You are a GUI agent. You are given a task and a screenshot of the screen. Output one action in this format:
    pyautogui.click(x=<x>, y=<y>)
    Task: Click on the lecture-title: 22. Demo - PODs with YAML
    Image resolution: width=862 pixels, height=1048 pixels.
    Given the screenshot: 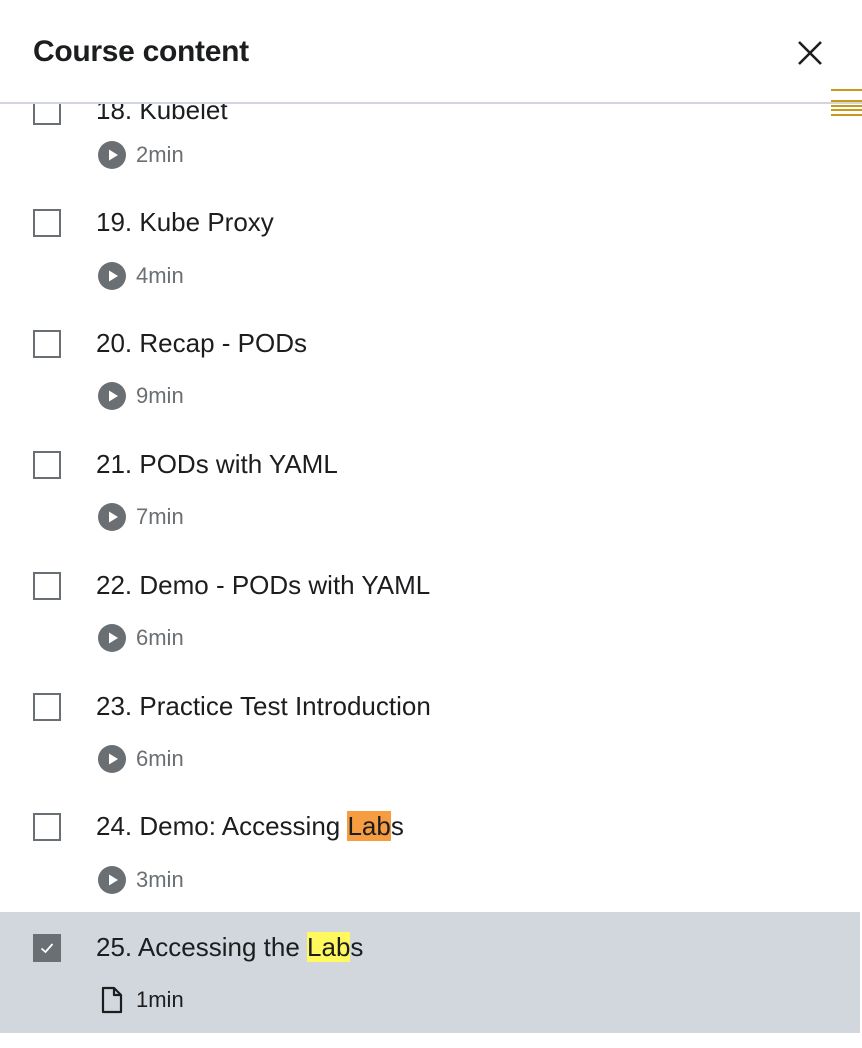 What is the action you would take?
    pyautogui.click(x=263, y=585)
    